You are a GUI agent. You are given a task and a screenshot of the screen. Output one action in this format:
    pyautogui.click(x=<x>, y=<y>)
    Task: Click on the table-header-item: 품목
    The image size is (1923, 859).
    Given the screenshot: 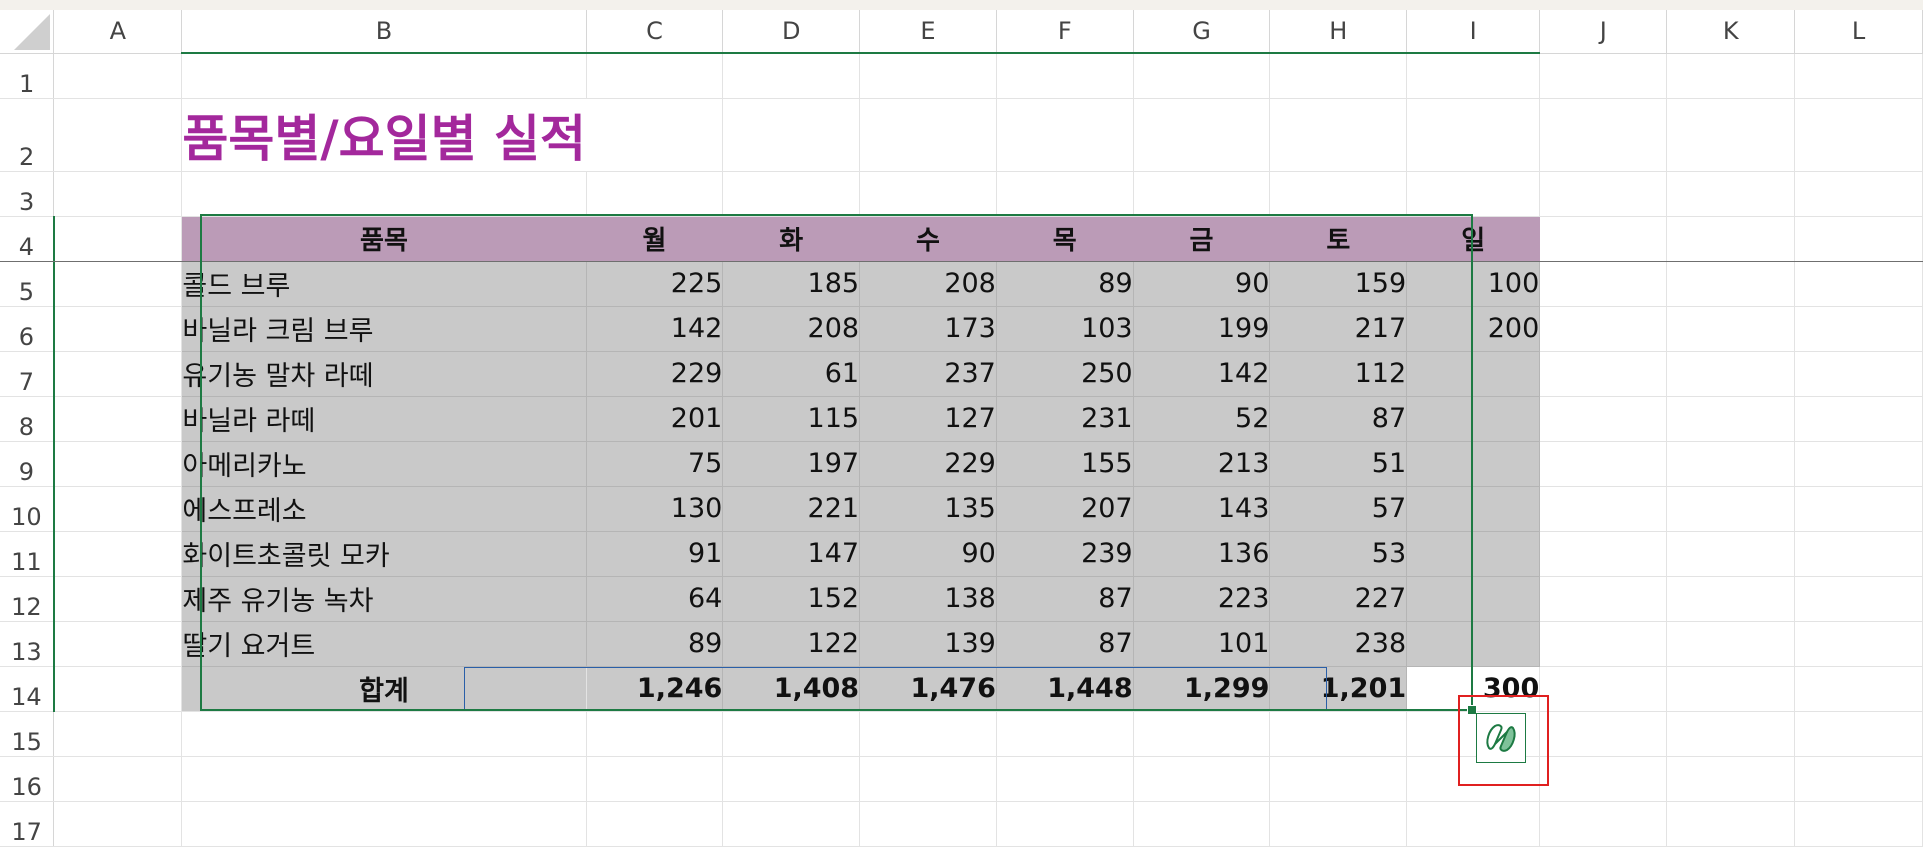 What is the action you would take?
    pyautogui.click(x=384, y=239)
    